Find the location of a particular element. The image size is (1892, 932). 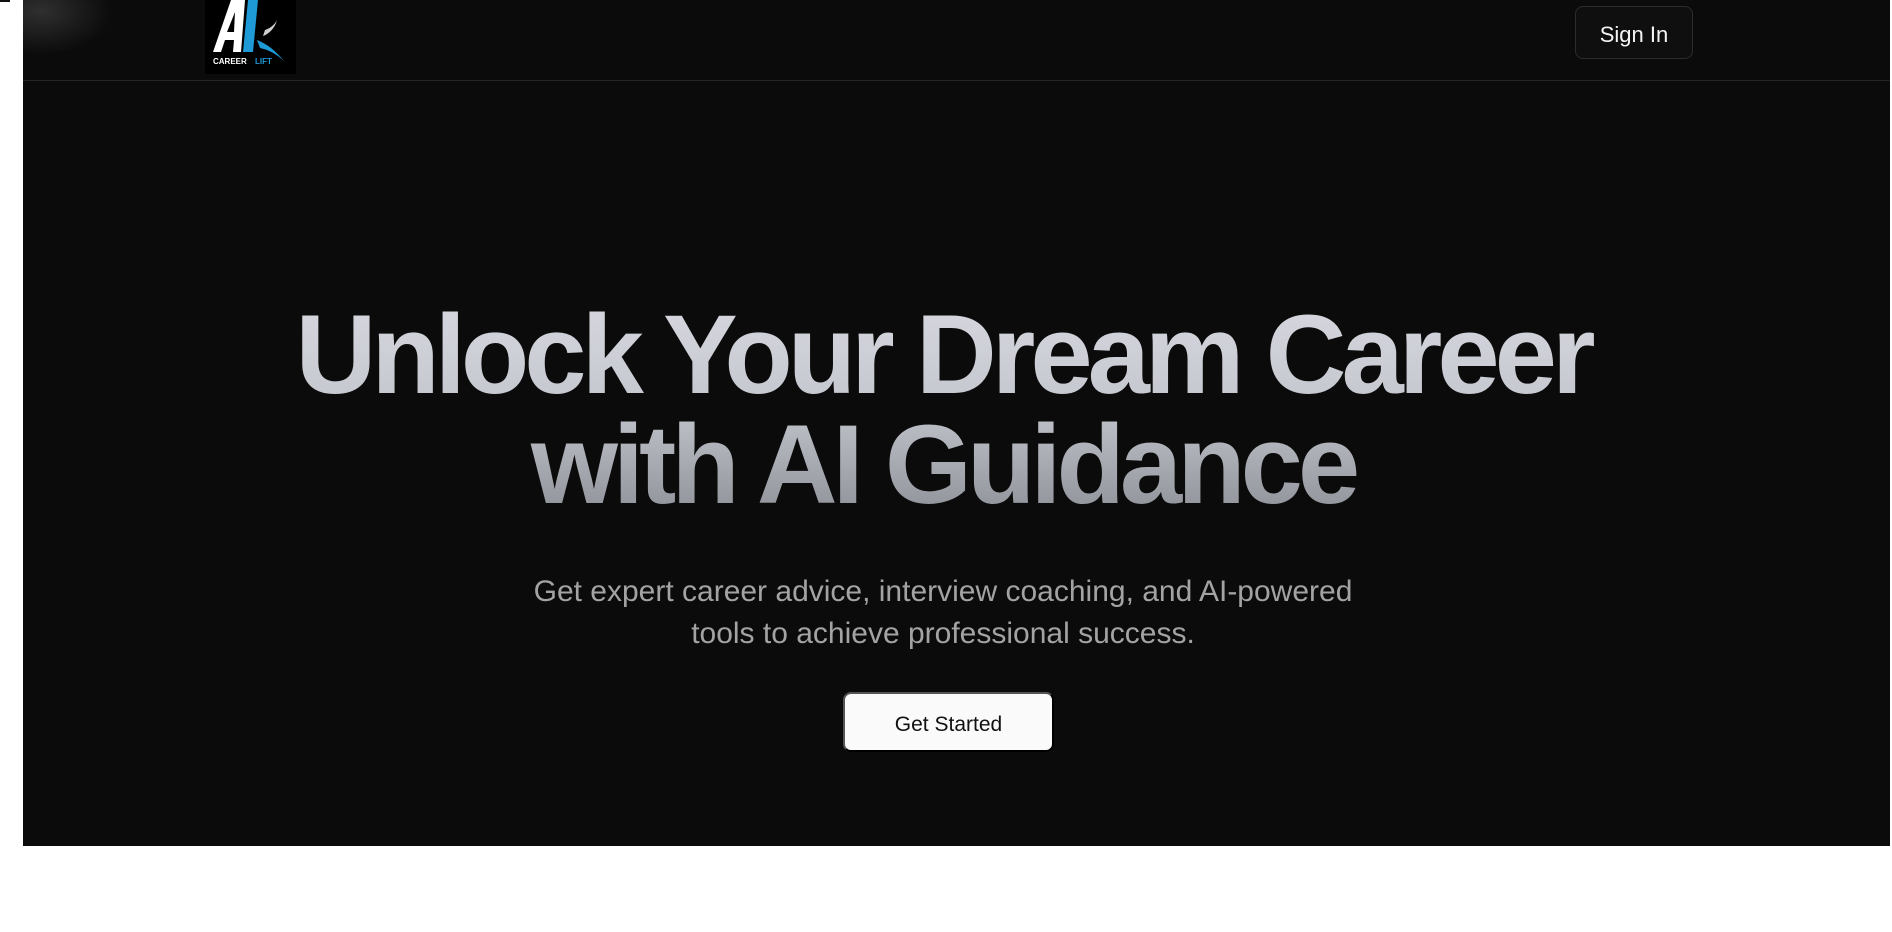

hero-title-line-1: Unlock Your Dream Career is located at coordinates (943, 354).